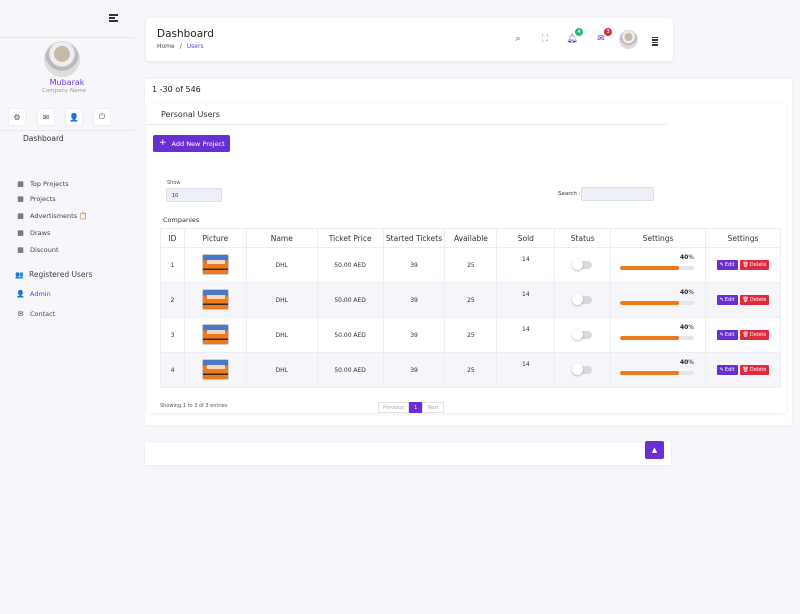  I want to click on search-input, so click(617, 194).